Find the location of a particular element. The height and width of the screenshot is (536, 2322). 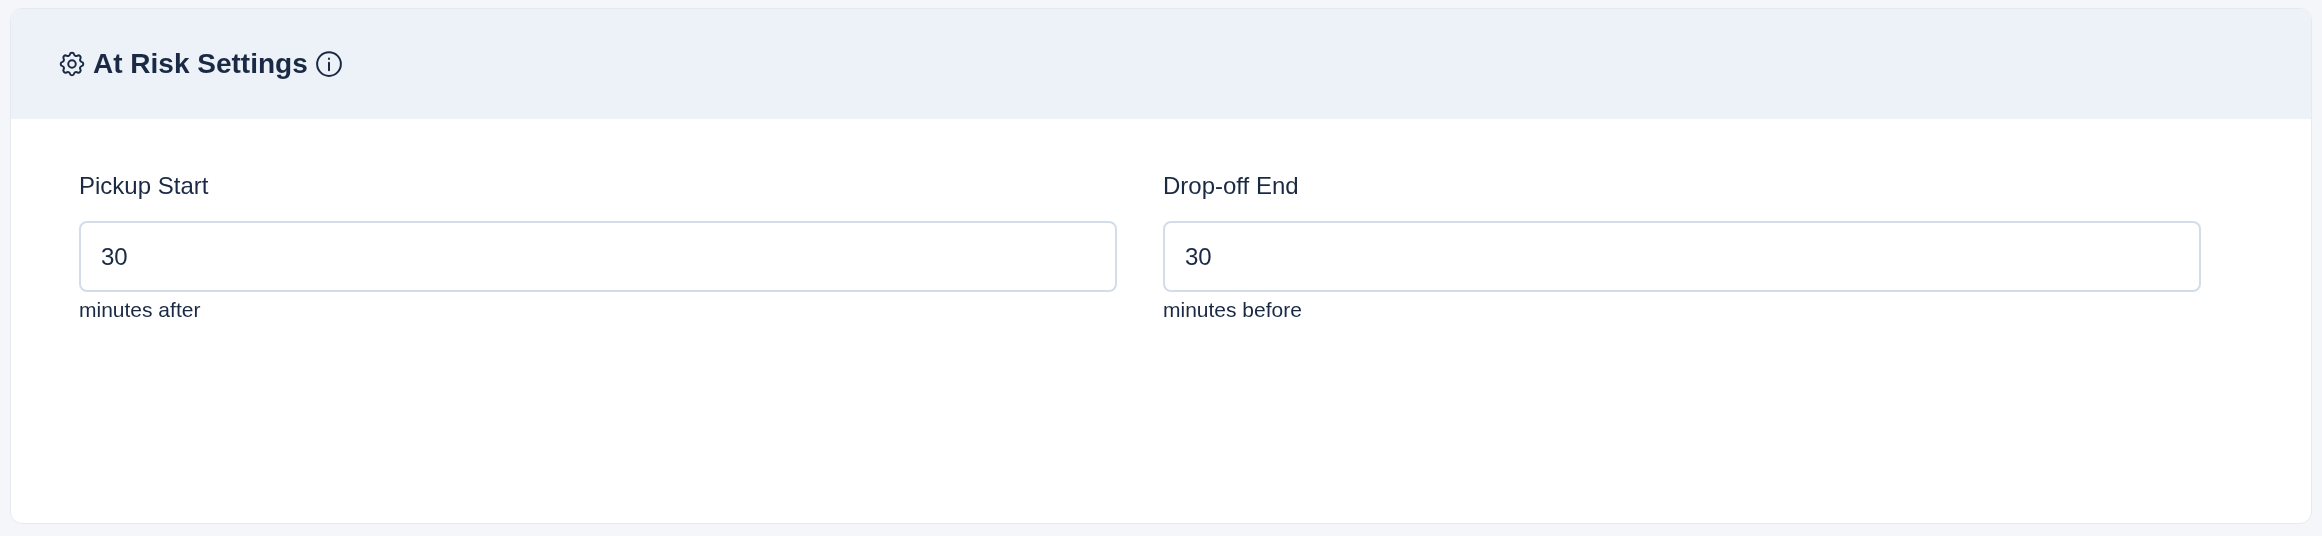

info-icon is located at coordinates (328, 64).